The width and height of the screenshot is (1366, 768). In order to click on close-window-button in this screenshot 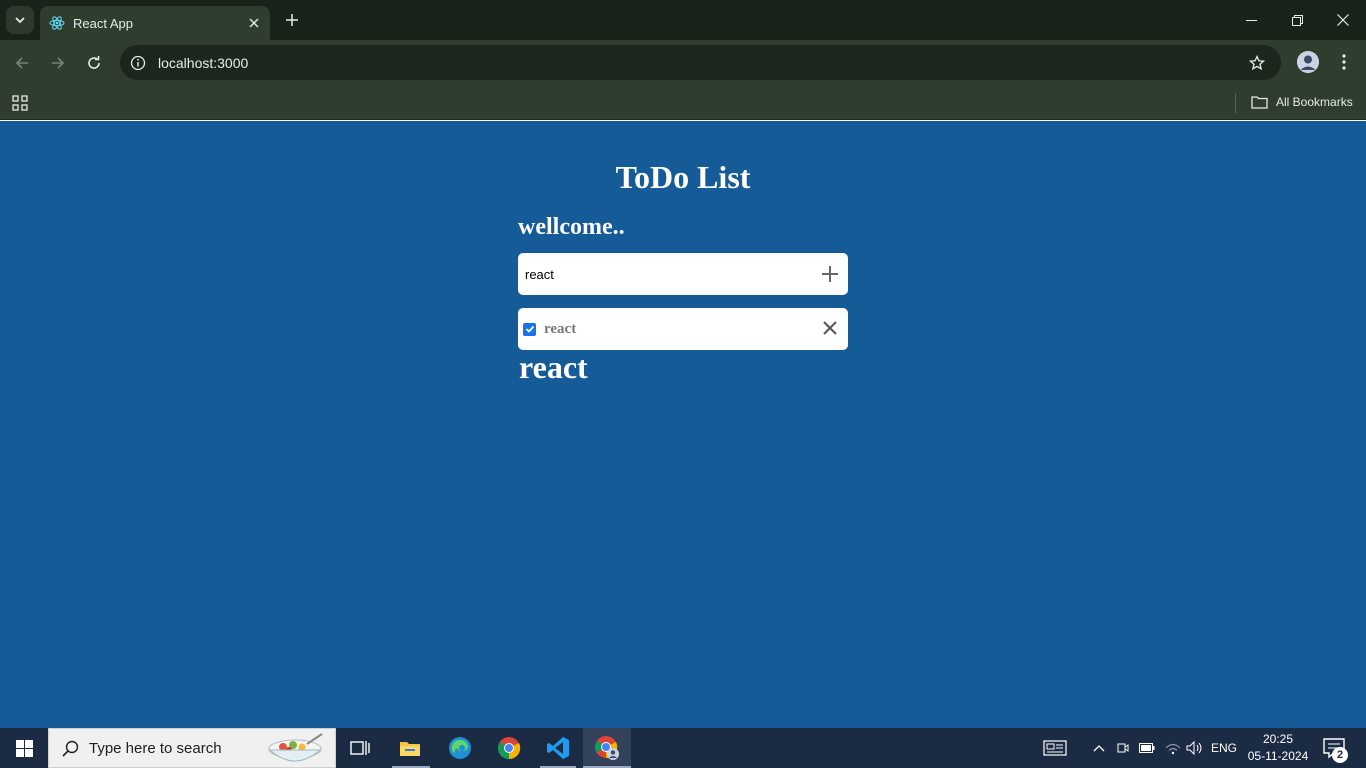, I will do `click(1343, 20)`.